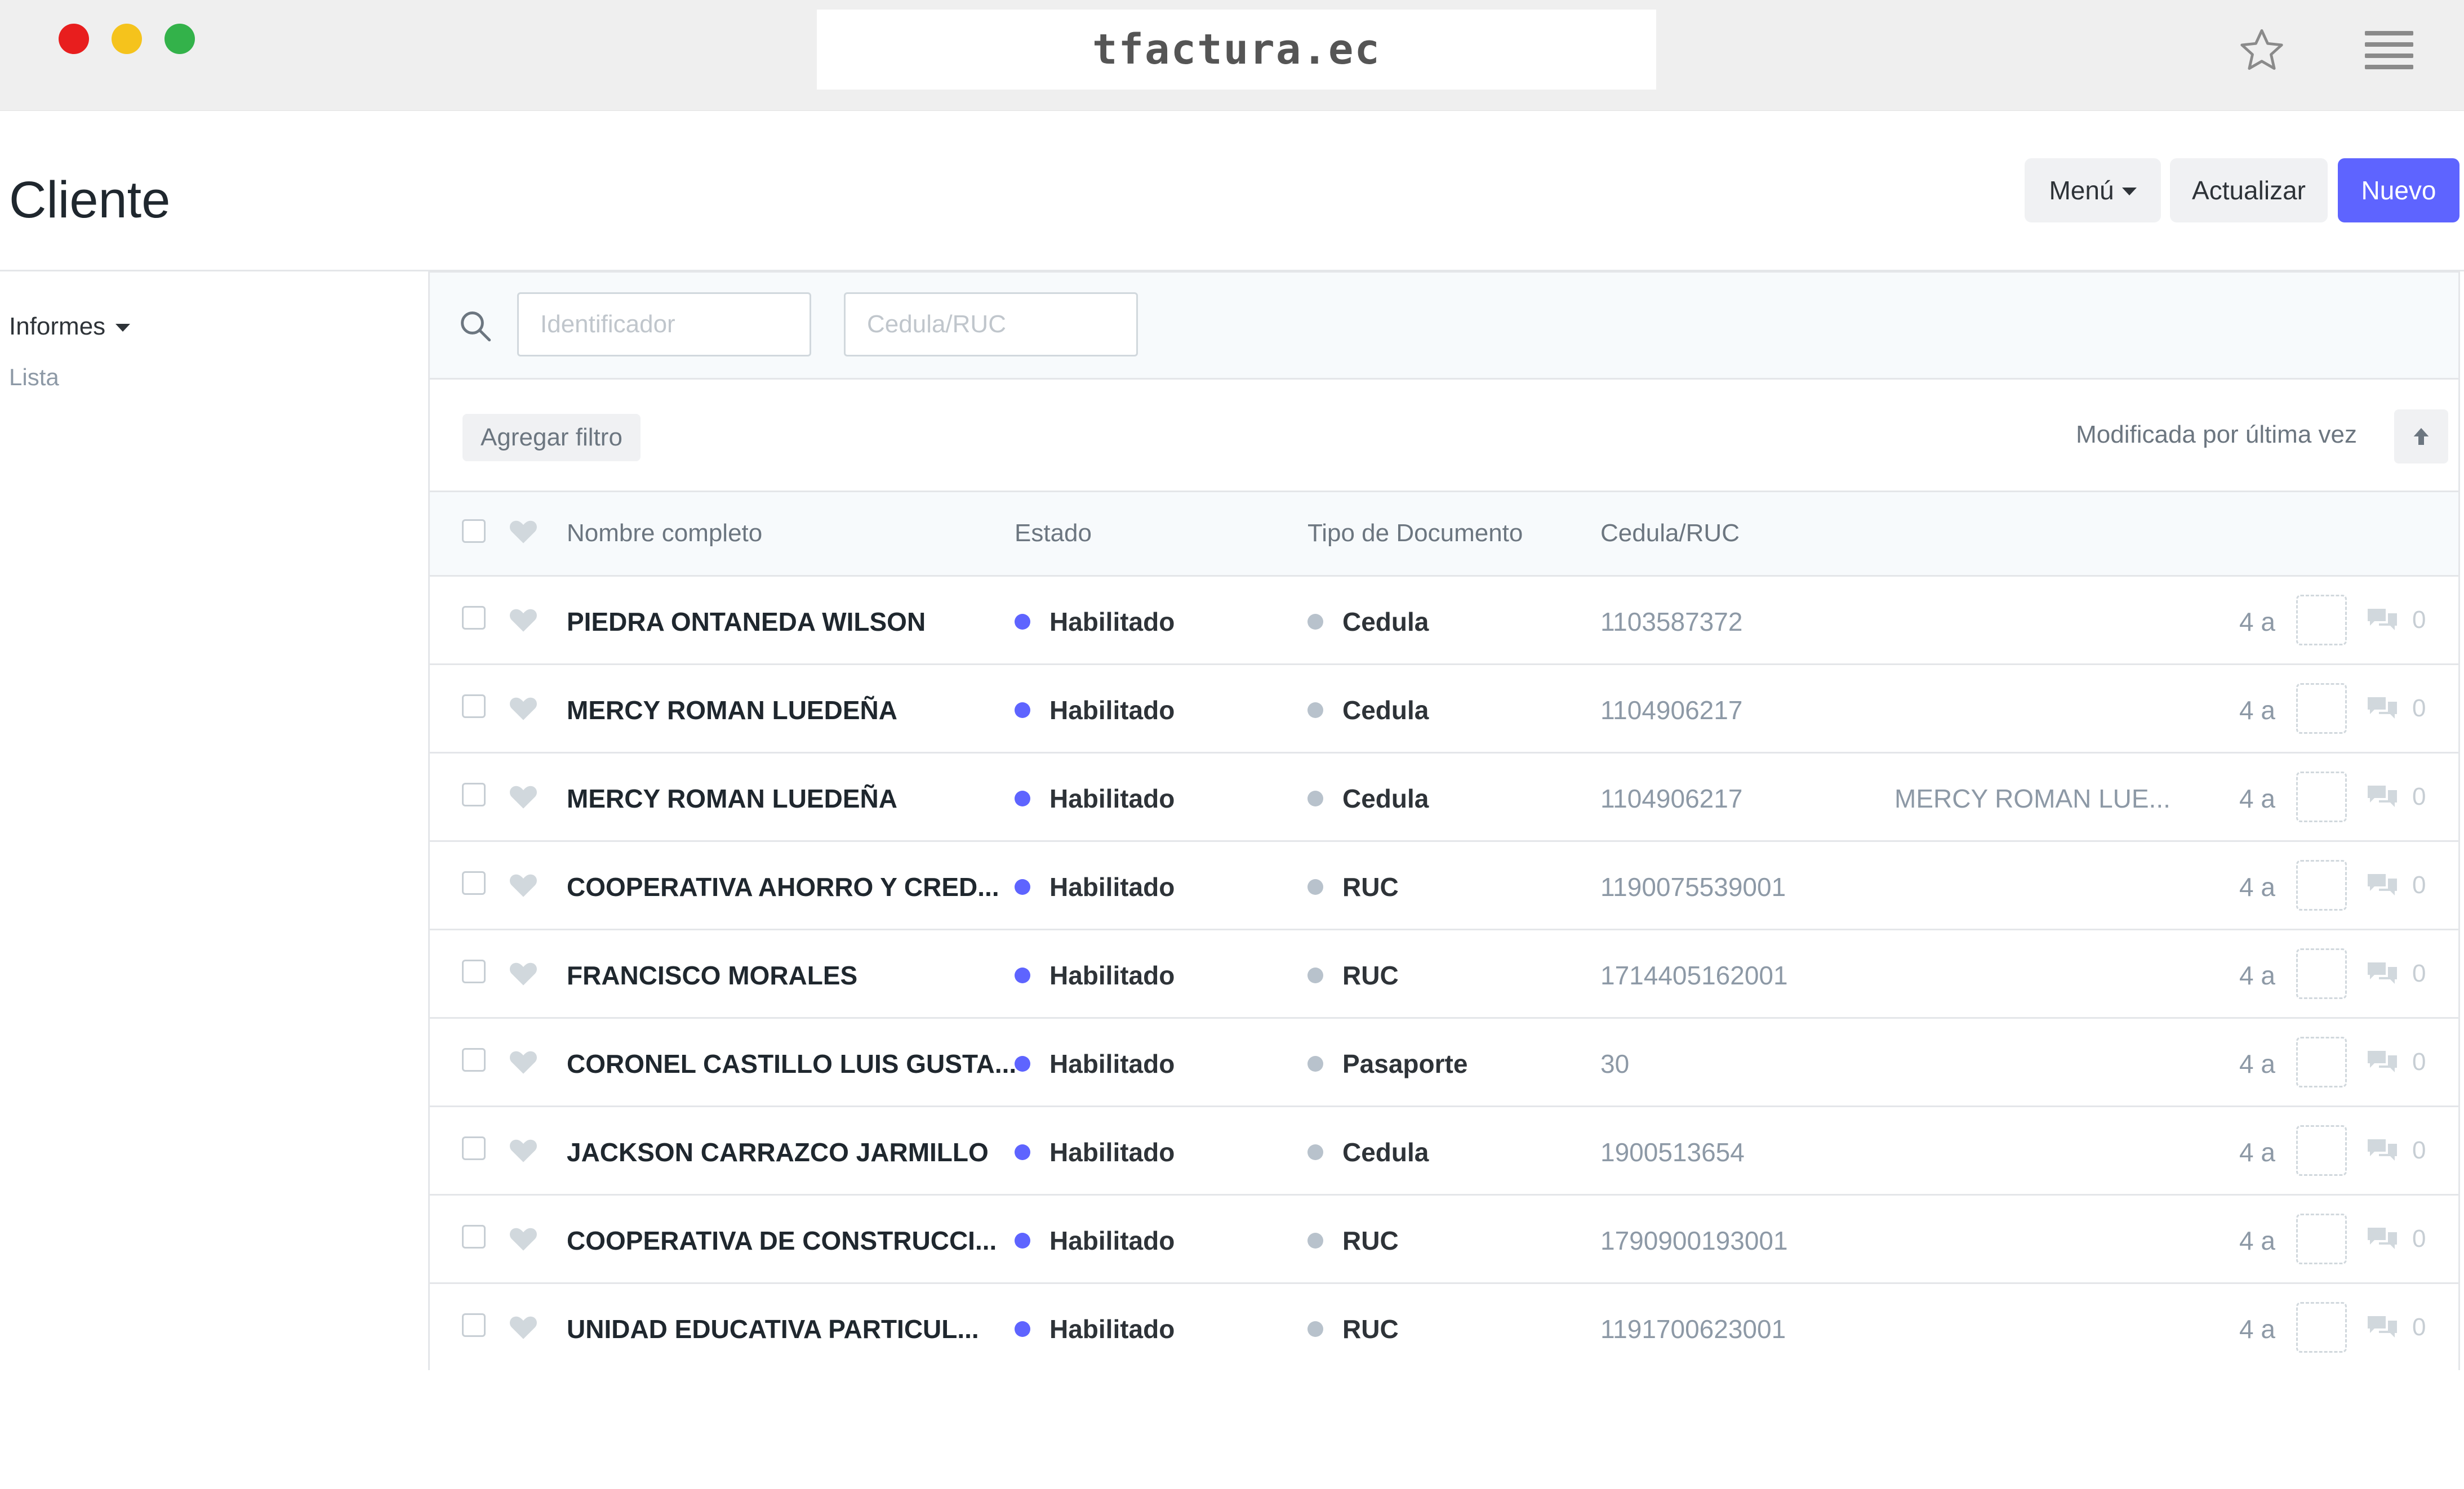  What do you see at coordinates (746, 622) in the screenshot?
I see `client-name-link: PIEDRA ONTANEDA WILSON` at bounding box center [746, 622].